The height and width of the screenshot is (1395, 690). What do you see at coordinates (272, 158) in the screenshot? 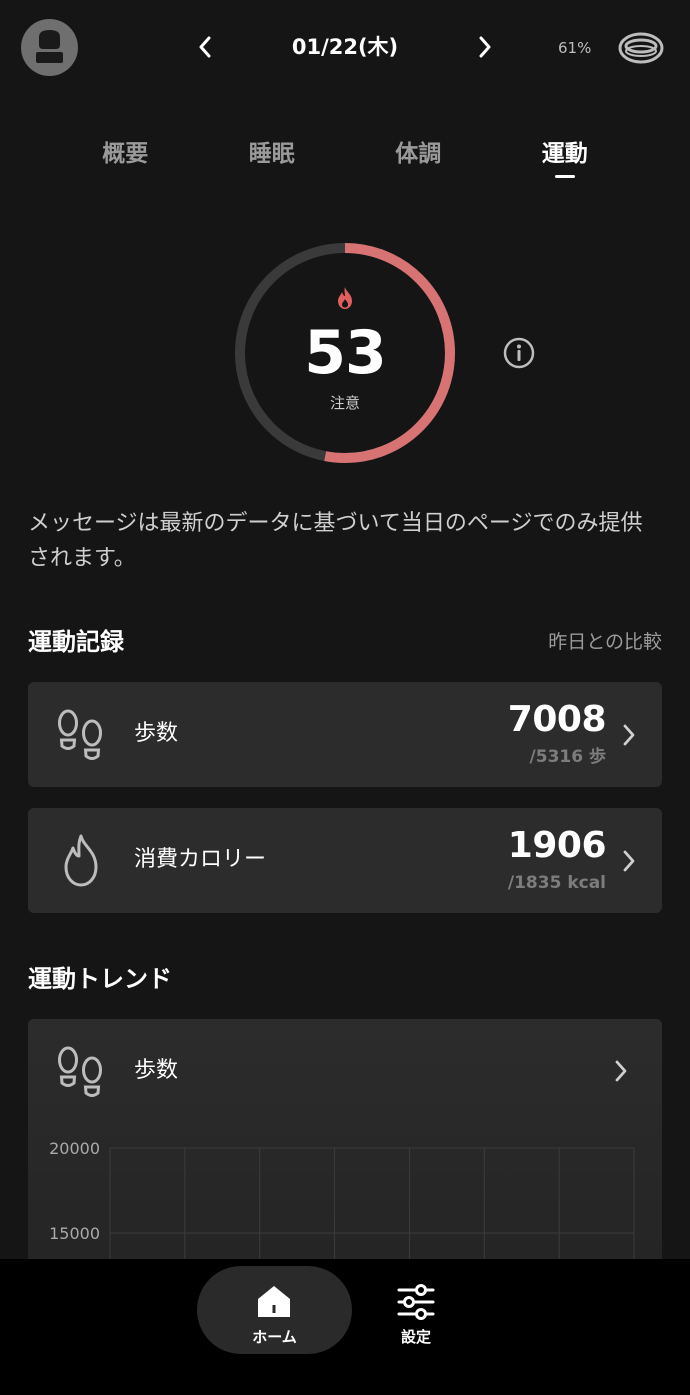
I see `tab-sleep: 睡眠` at bounding box center [272, 158].